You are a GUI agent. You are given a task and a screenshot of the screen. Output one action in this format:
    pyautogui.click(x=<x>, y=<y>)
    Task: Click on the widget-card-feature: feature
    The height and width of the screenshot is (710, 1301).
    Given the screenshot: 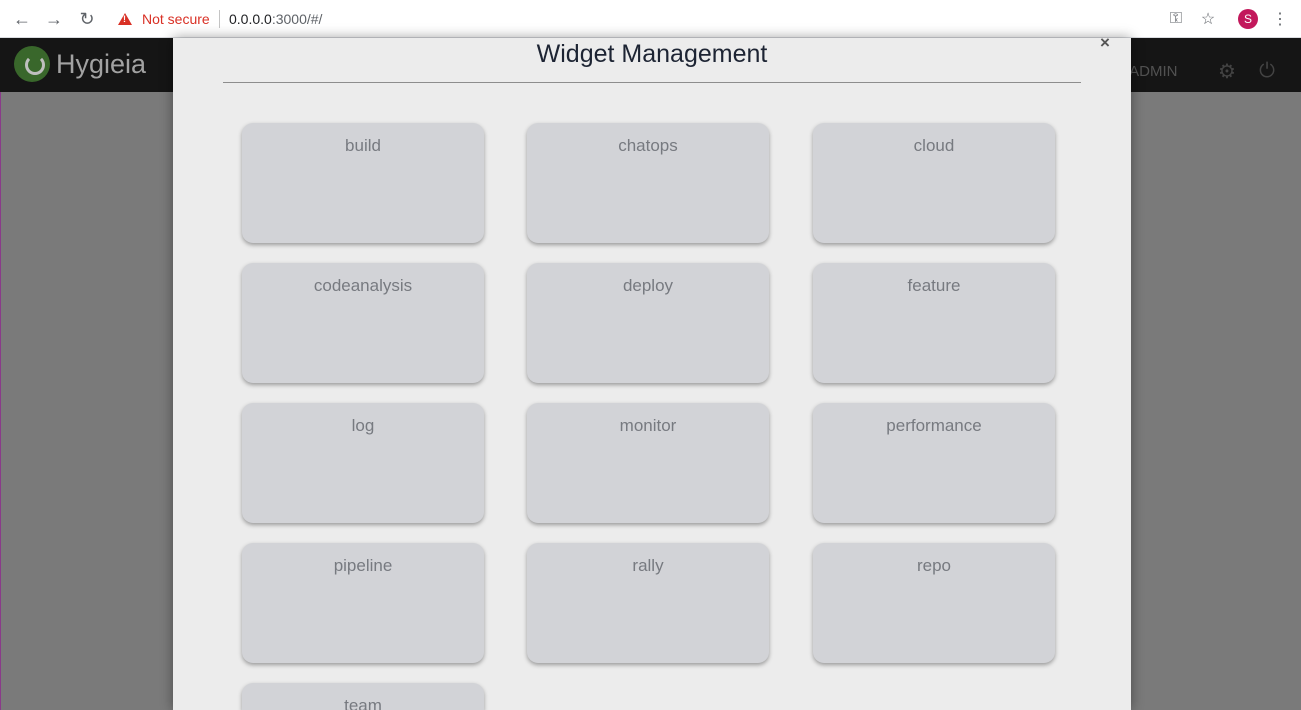 What is the action you would take?
    pyautogui.click(x=934, y=323)
    